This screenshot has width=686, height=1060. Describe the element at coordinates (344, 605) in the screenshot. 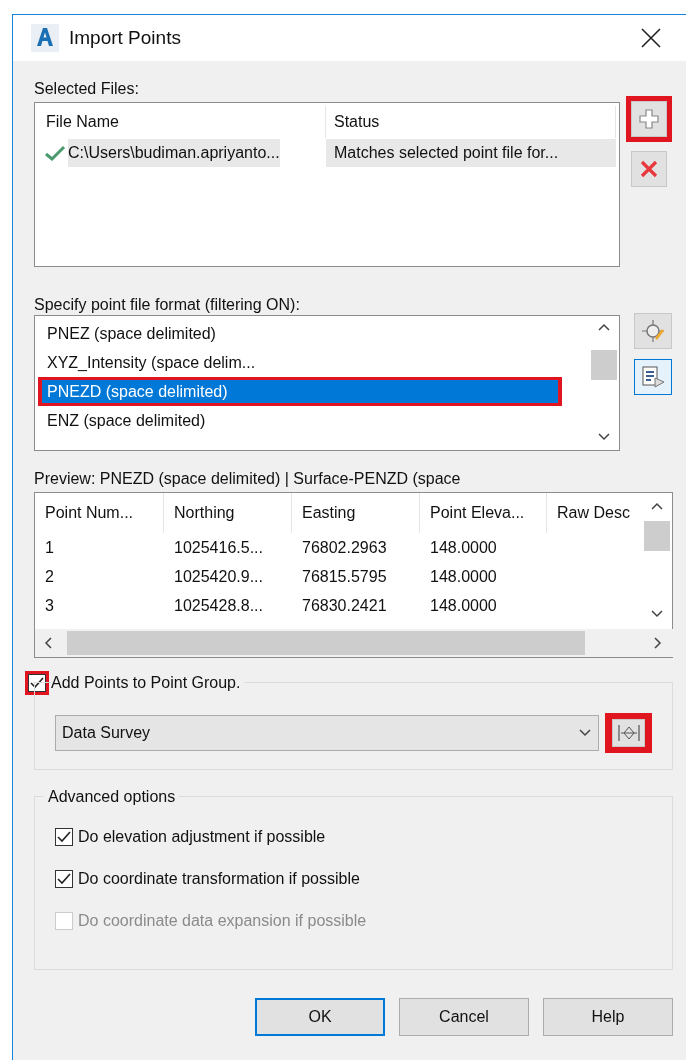

I see `table-cell: 76830.2421` at that location.